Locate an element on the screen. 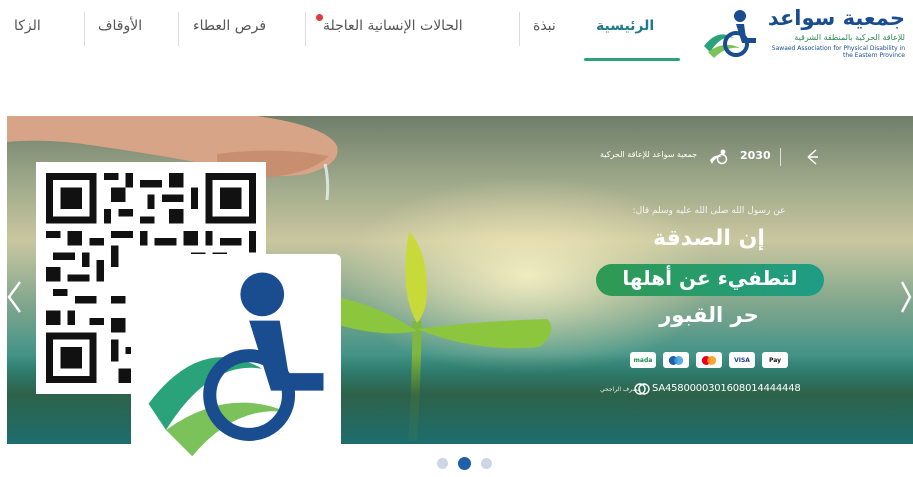  nav-item-urgent-cases: الحالات الإنسانية العاجلة is located at coordinates (393, 26).